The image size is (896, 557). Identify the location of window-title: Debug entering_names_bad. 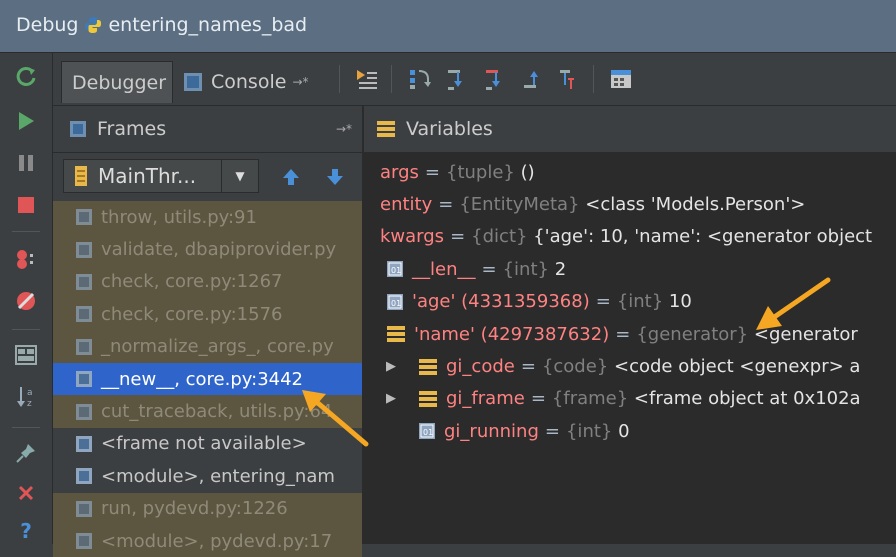
(161, 25).